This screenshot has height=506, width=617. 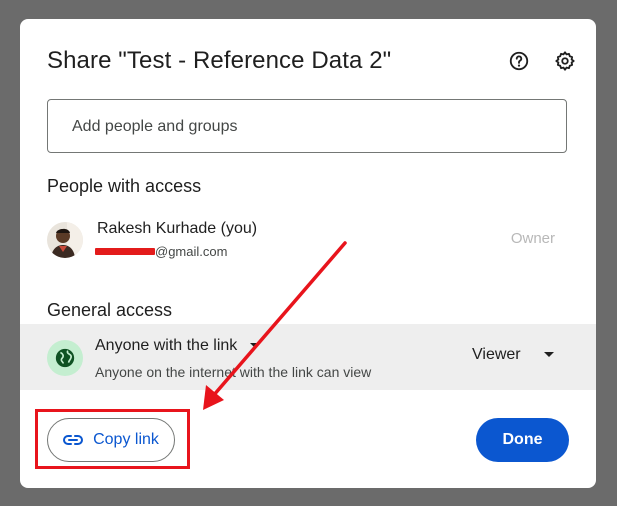 I want to click on done-label: Done, so click(x=522, y=439).